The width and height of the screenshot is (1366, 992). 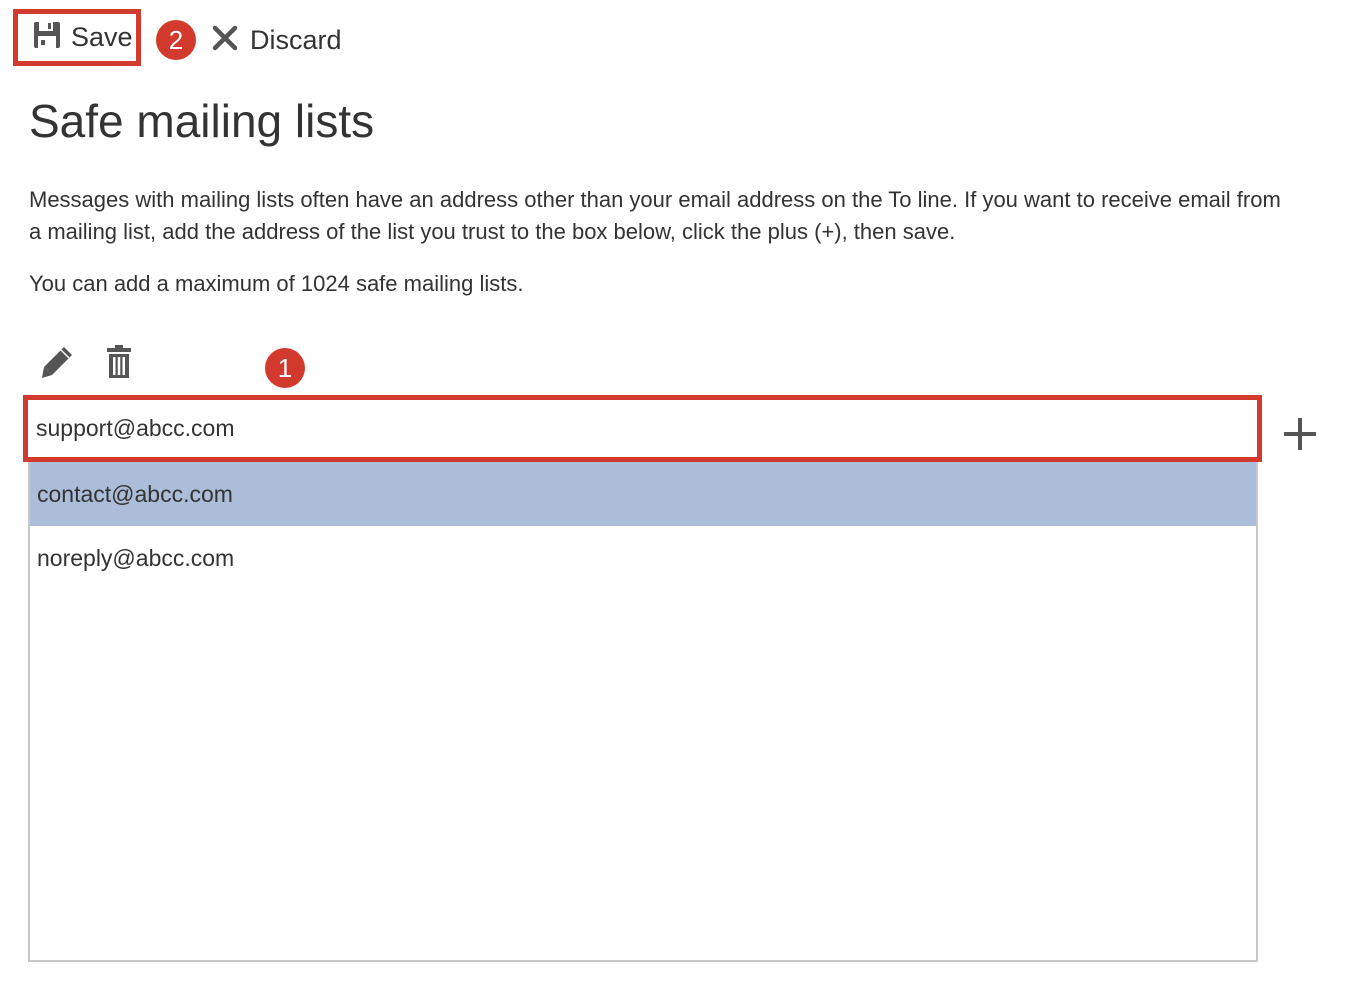 I want to click on trash-icon, so click(x=119, y=364).